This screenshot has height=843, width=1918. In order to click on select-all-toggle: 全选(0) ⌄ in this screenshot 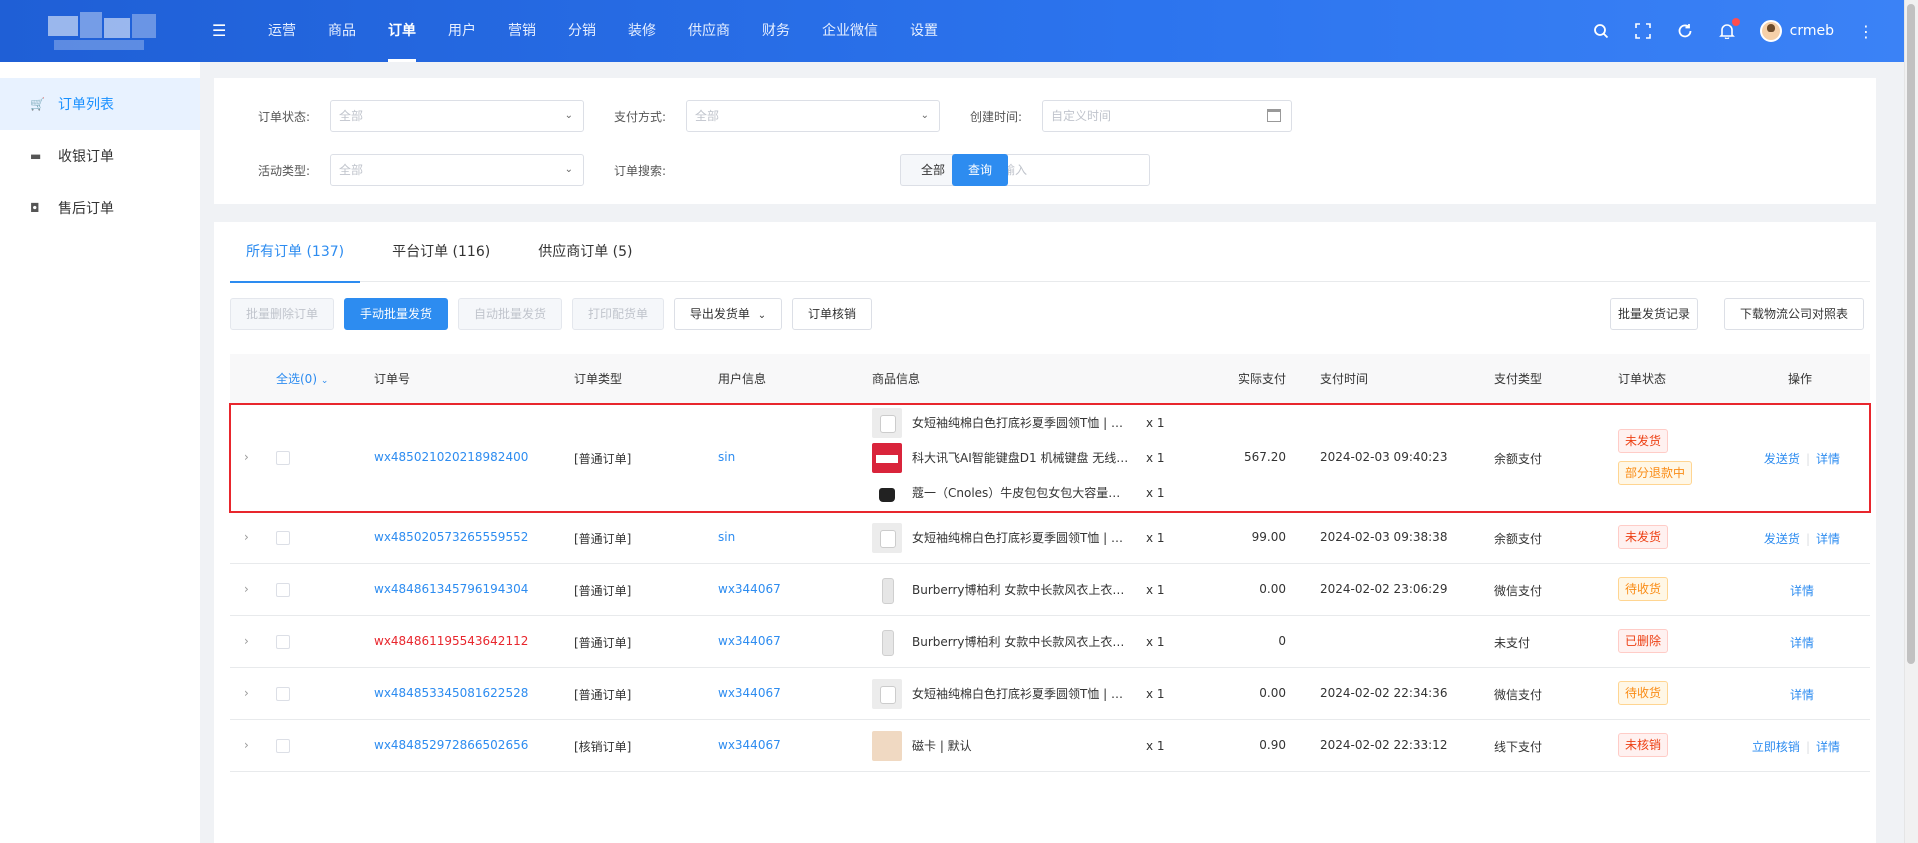, I will do `click(302, 379)`.